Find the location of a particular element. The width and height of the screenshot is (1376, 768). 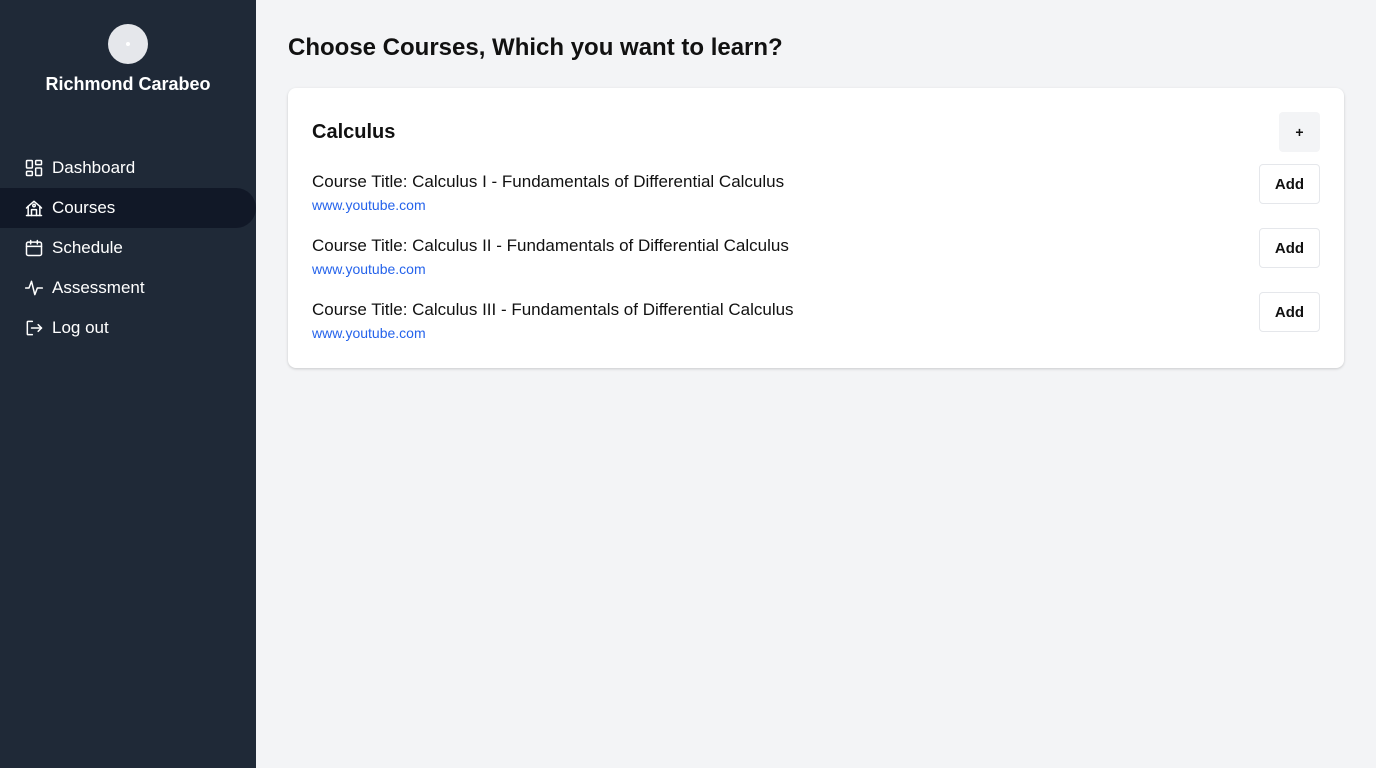

logout-icon is located at coordinates (34, 328).